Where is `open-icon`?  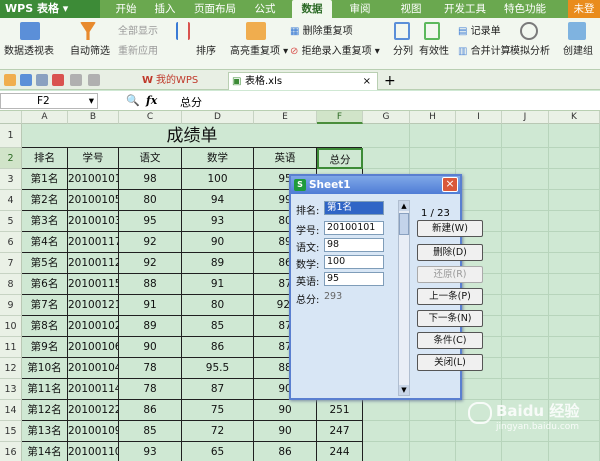
open-icon is located at coordinates (10, 80).